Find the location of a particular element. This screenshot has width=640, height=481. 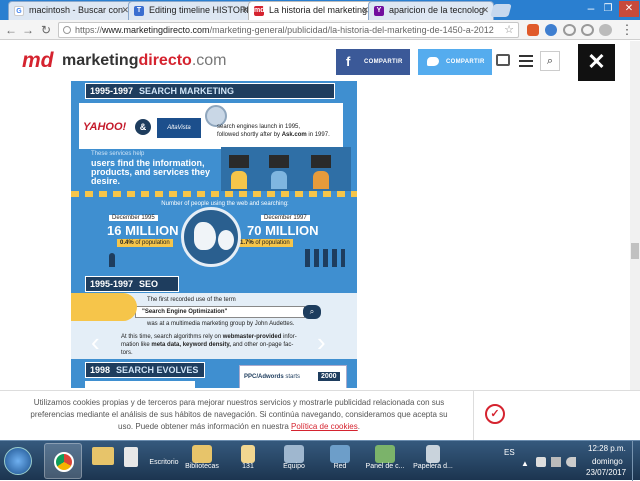

launch-text-b: followed shortly after by is located at coordinates (249, 135).